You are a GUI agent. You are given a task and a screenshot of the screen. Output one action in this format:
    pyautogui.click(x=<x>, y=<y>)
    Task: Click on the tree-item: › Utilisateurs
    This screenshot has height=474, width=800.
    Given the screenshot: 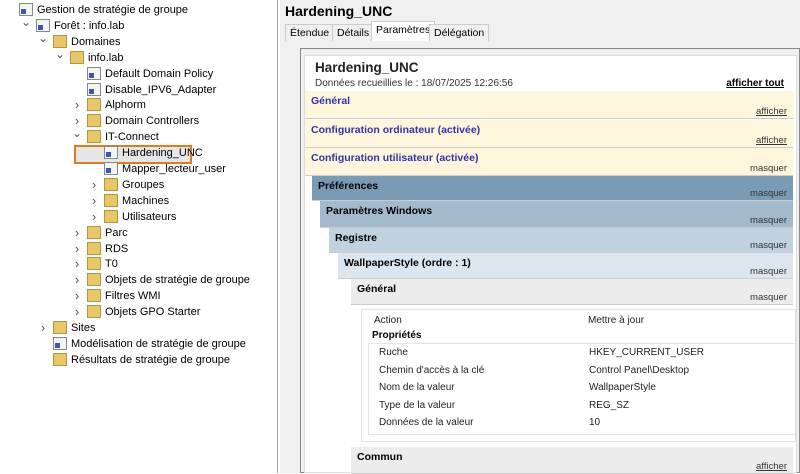 What is the action you would take?
    pyautogui.click(x=138, y=217)
    